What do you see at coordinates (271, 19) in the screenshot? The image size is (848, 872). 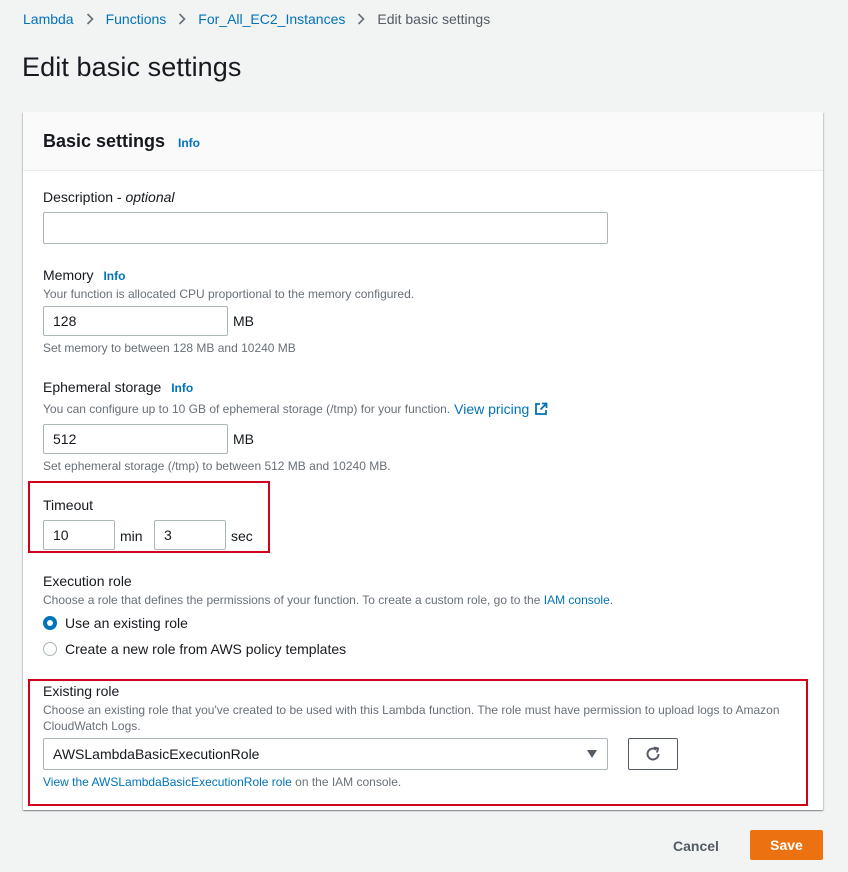 I see `breadcrumb-function-name: For_All_EC2_Instances` at bounding box center [271, 19].